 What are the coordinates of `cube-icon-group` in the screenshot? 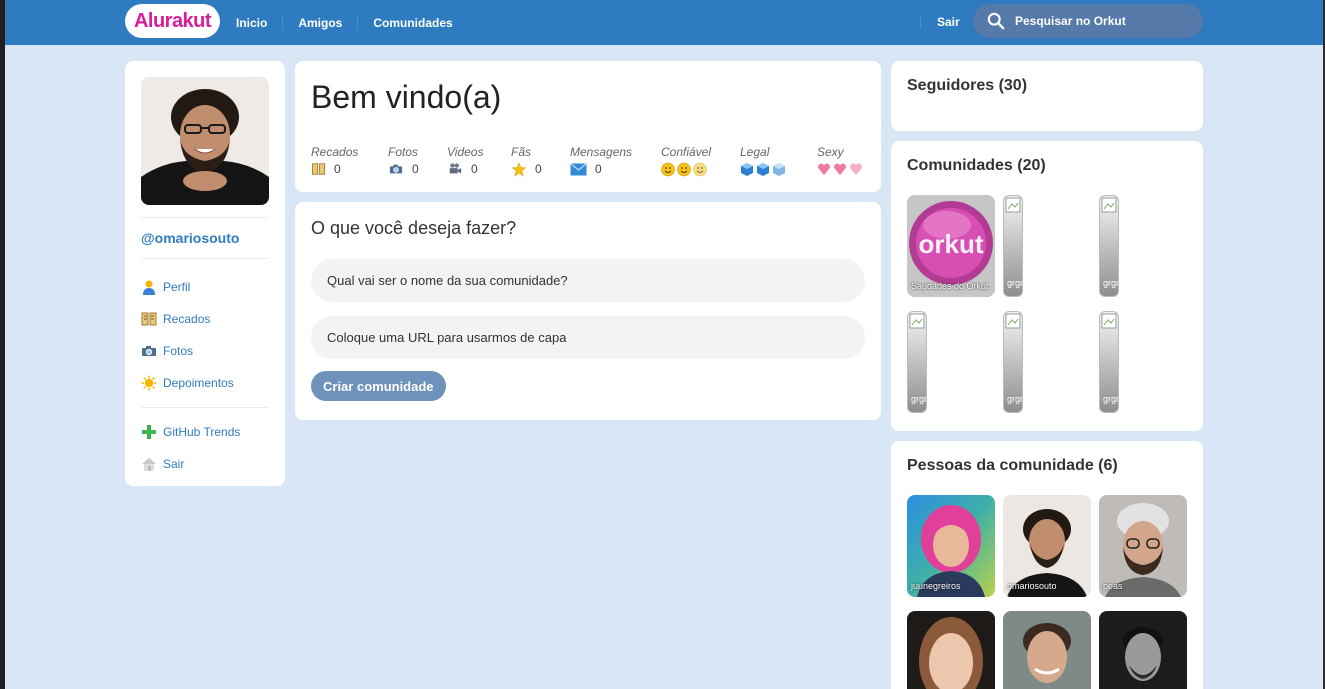 It's located at (778, 169).